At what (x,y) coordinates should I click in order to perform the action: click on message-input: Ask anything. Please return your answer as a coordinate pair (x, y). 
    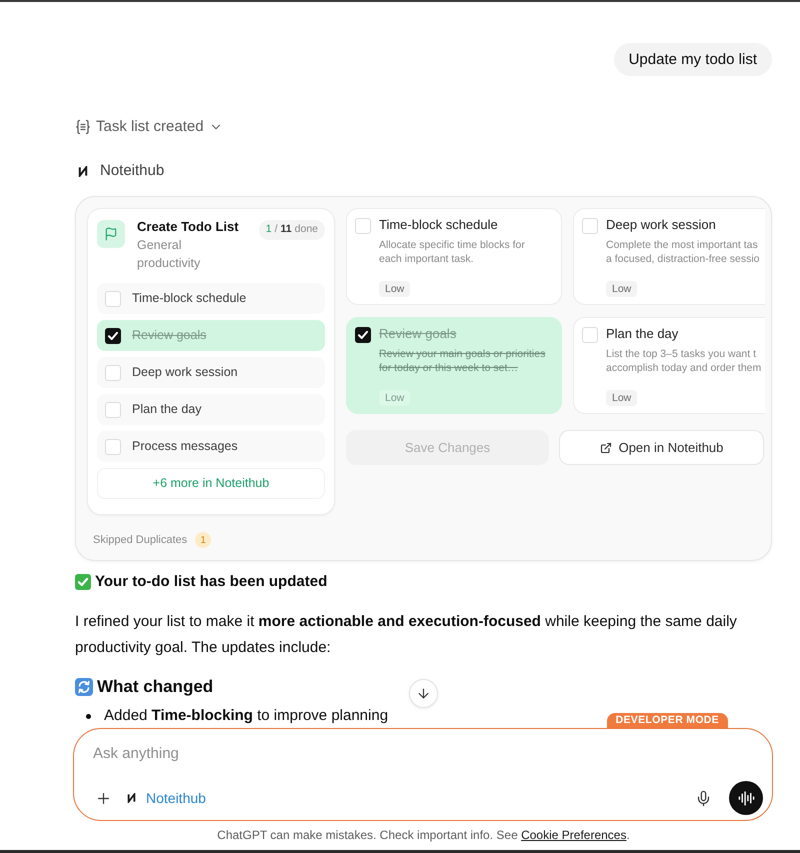
    Looking at the image, I should click on (393, 754).